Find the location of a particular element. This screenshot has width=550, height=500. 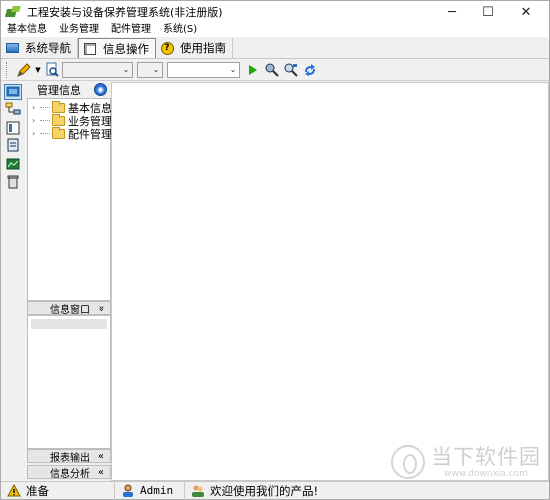

operator-combo: ⌄ is located at coordinates (150, 69).